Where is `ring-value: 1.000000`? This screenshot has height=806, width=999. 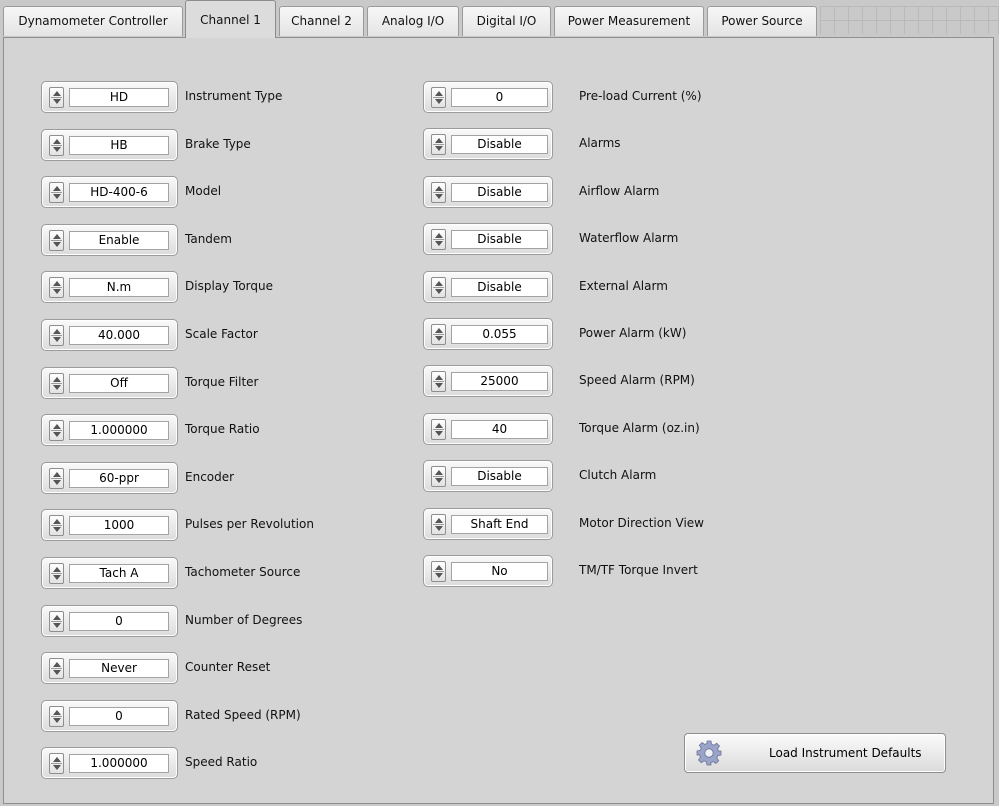
ring-value: 1.000000 is located at coordinates (119, 431).